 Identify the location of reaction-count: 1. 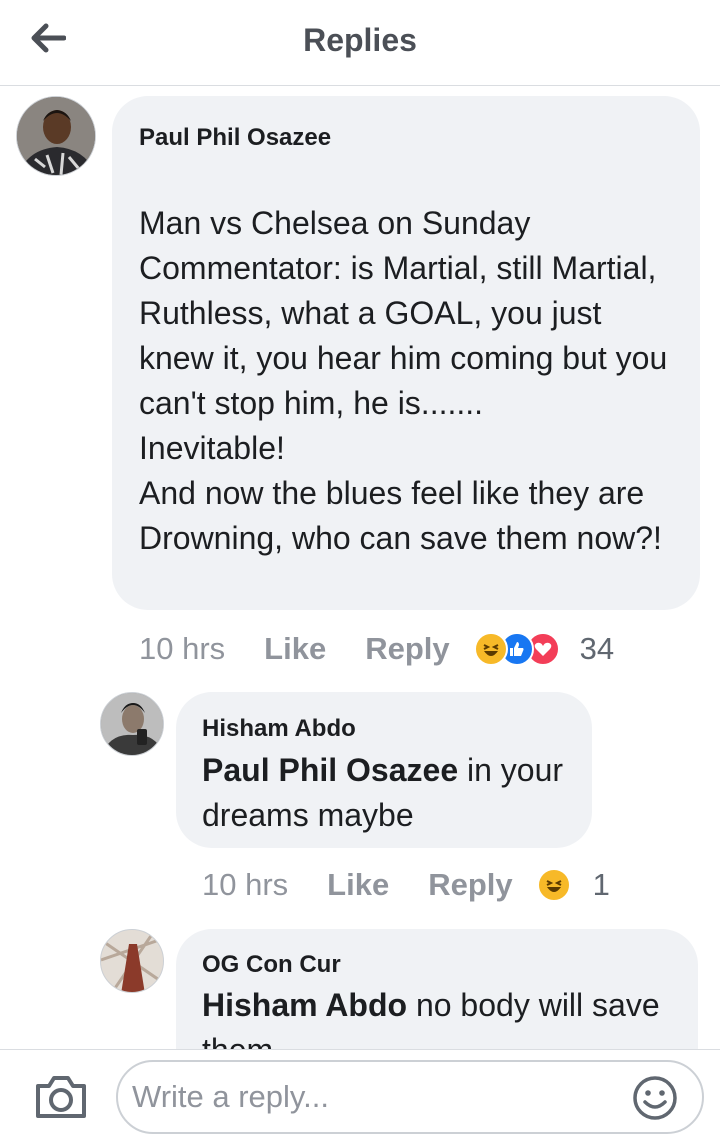
(601, 885).